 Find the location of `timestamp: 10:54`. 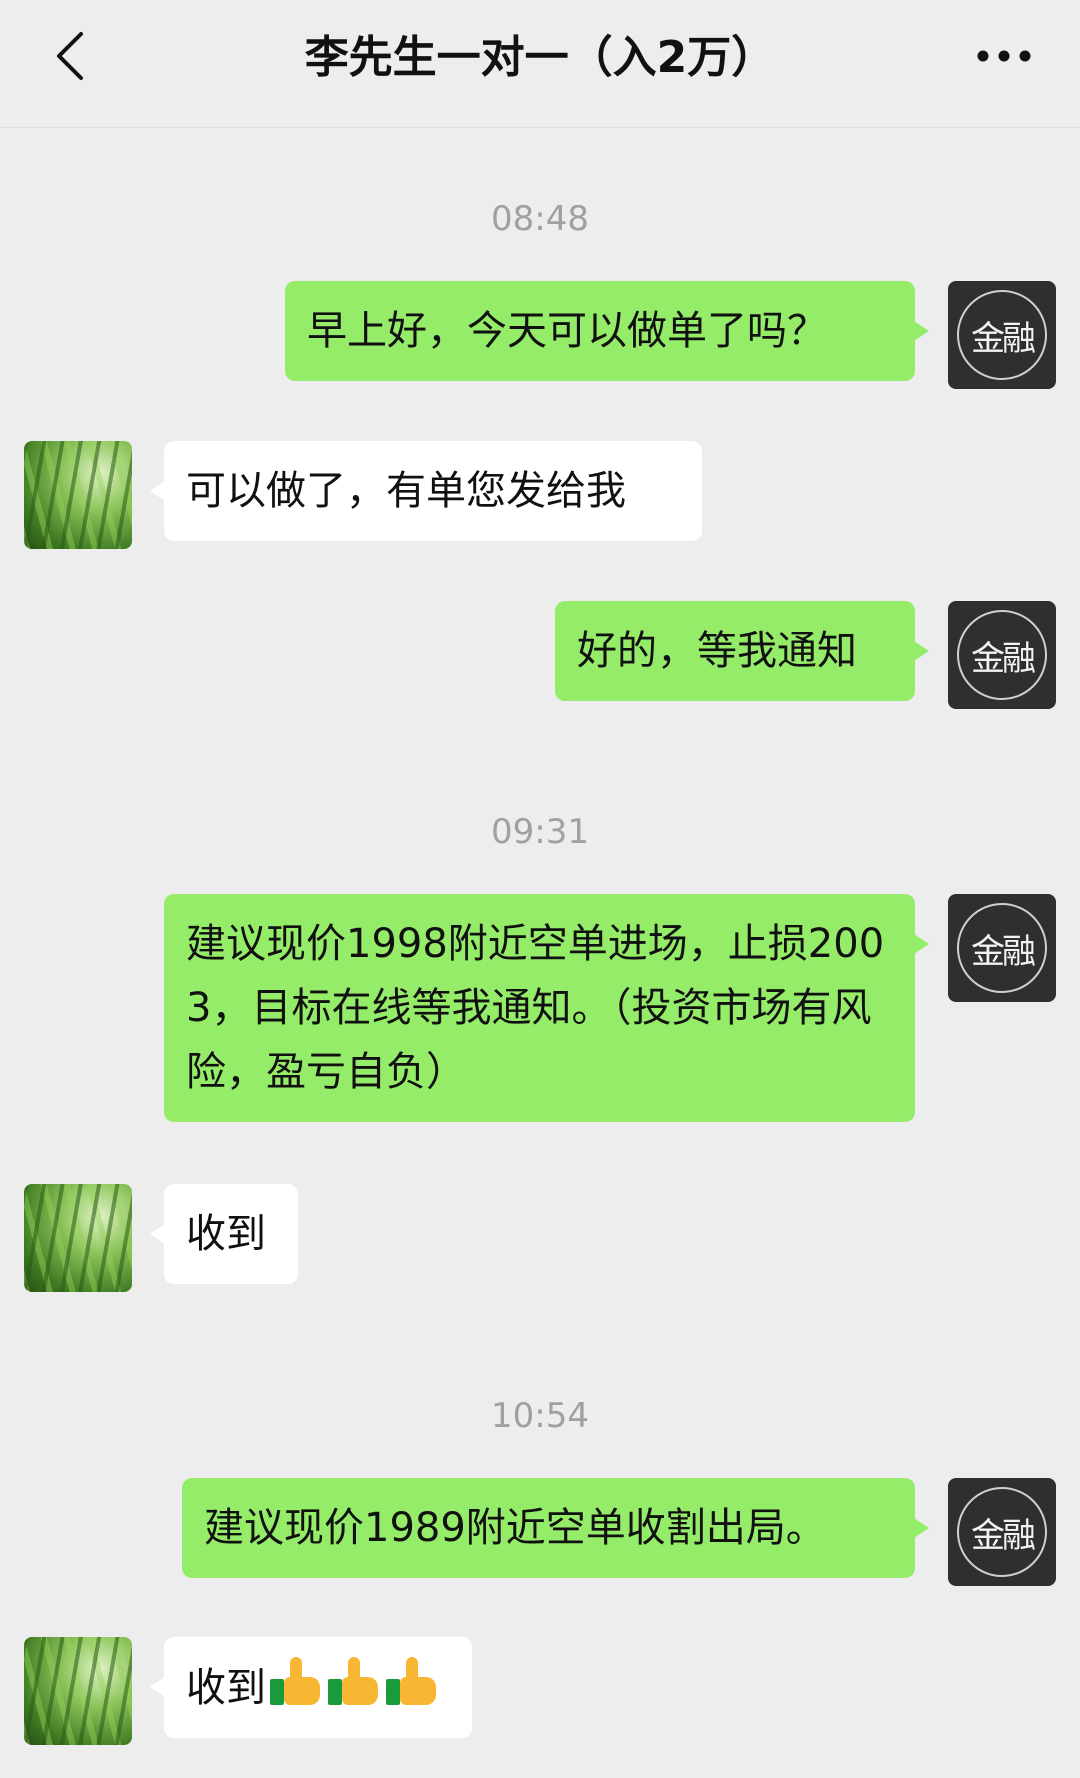

timestamp: 10:54 is located at coordinates (540, 1416).